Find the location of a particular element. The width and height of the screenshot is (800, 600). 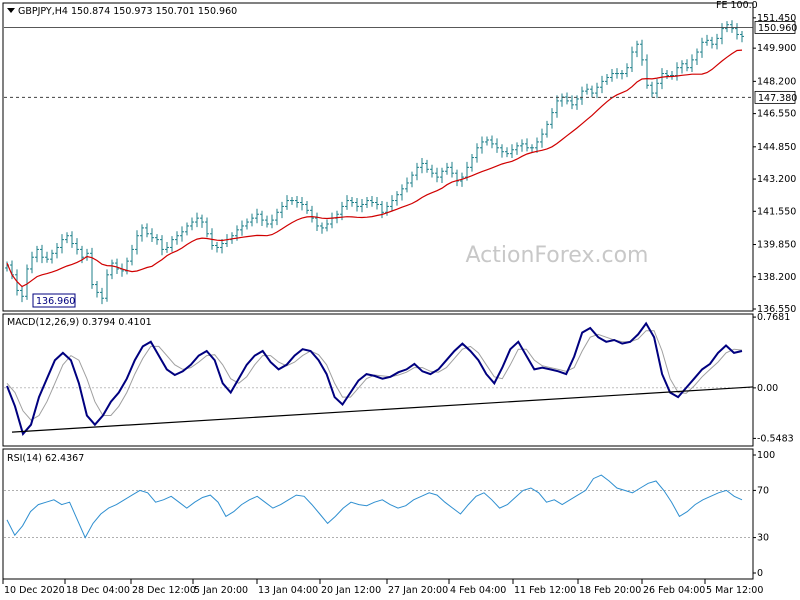

price-tick-label: 141.550 is located at coordinates (776, 211).